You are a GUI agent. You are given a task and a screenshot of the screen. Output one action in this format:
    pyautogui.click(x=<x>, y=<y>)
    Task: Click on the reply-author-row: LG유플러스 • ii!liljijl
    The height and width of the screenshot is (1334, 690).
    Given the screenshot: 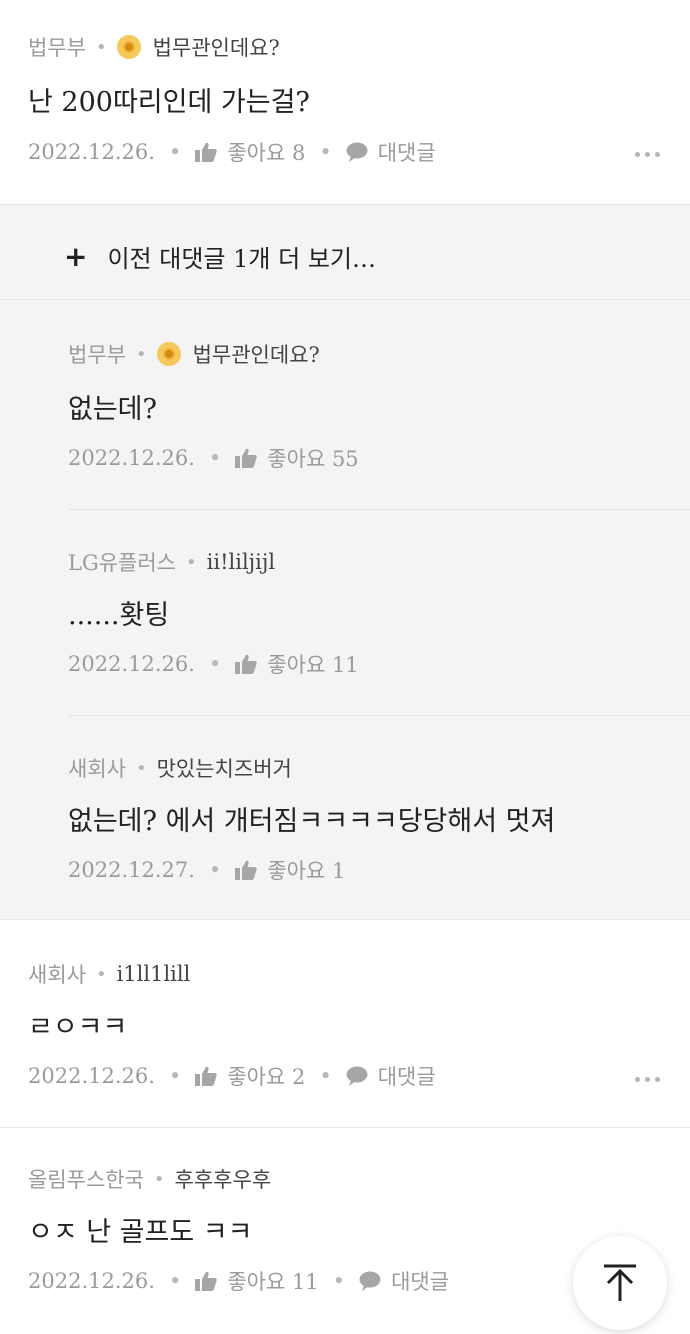 What is the action you would take?
    pyautogui.click(x=171, y=562)
    